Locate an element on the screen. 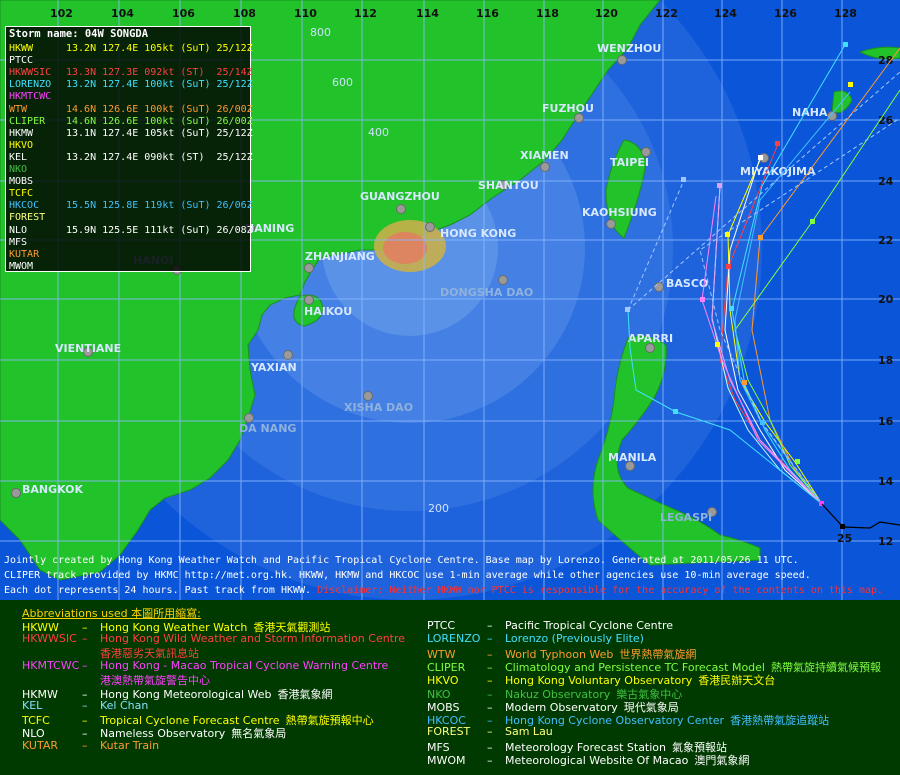 The height and width of the screenshot is (775, 900). place-label: SHANTOU is located at coordinates (508, 185).